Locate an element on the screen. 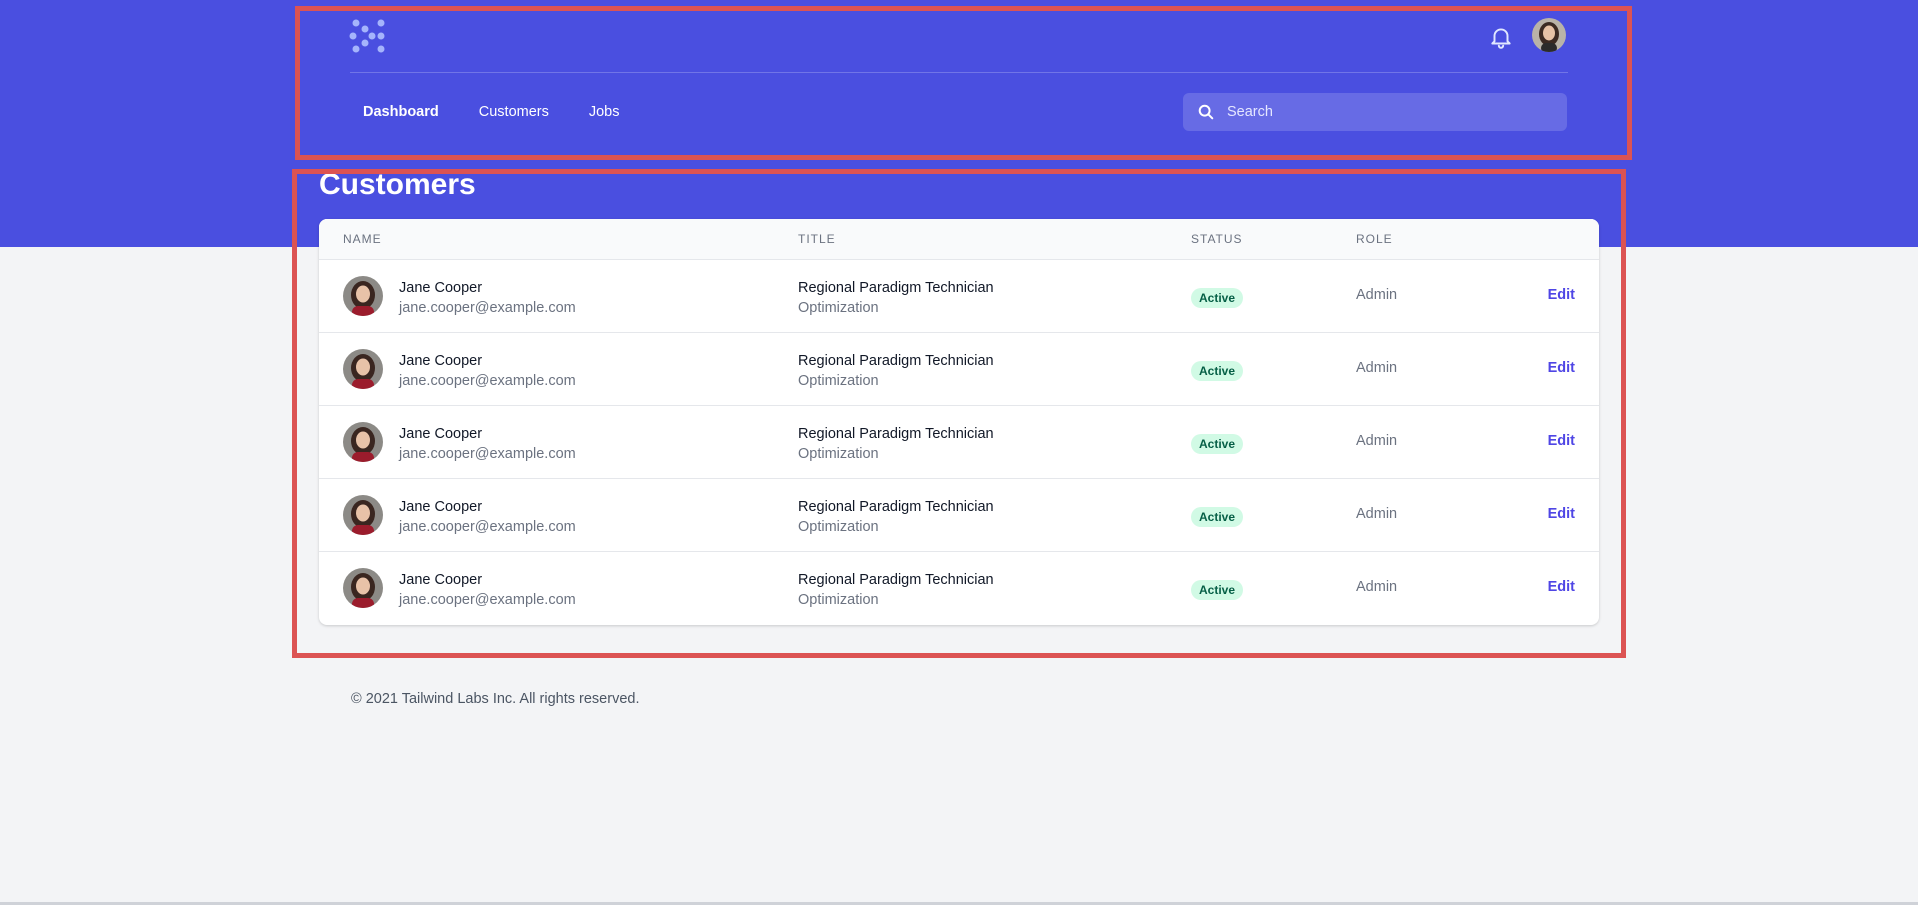  table-header: Name Title Status Role is located at coordinates (959, 239).